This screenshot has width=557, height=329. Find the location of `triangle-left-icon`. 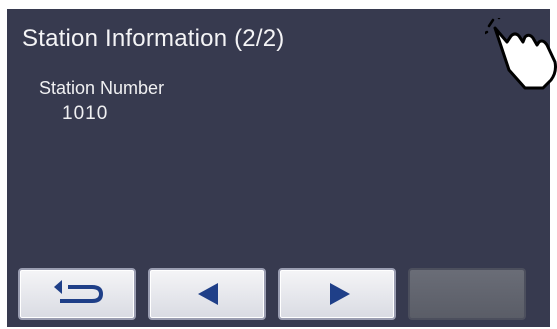

triangle-left-icon is located at coordinates (208, 294).